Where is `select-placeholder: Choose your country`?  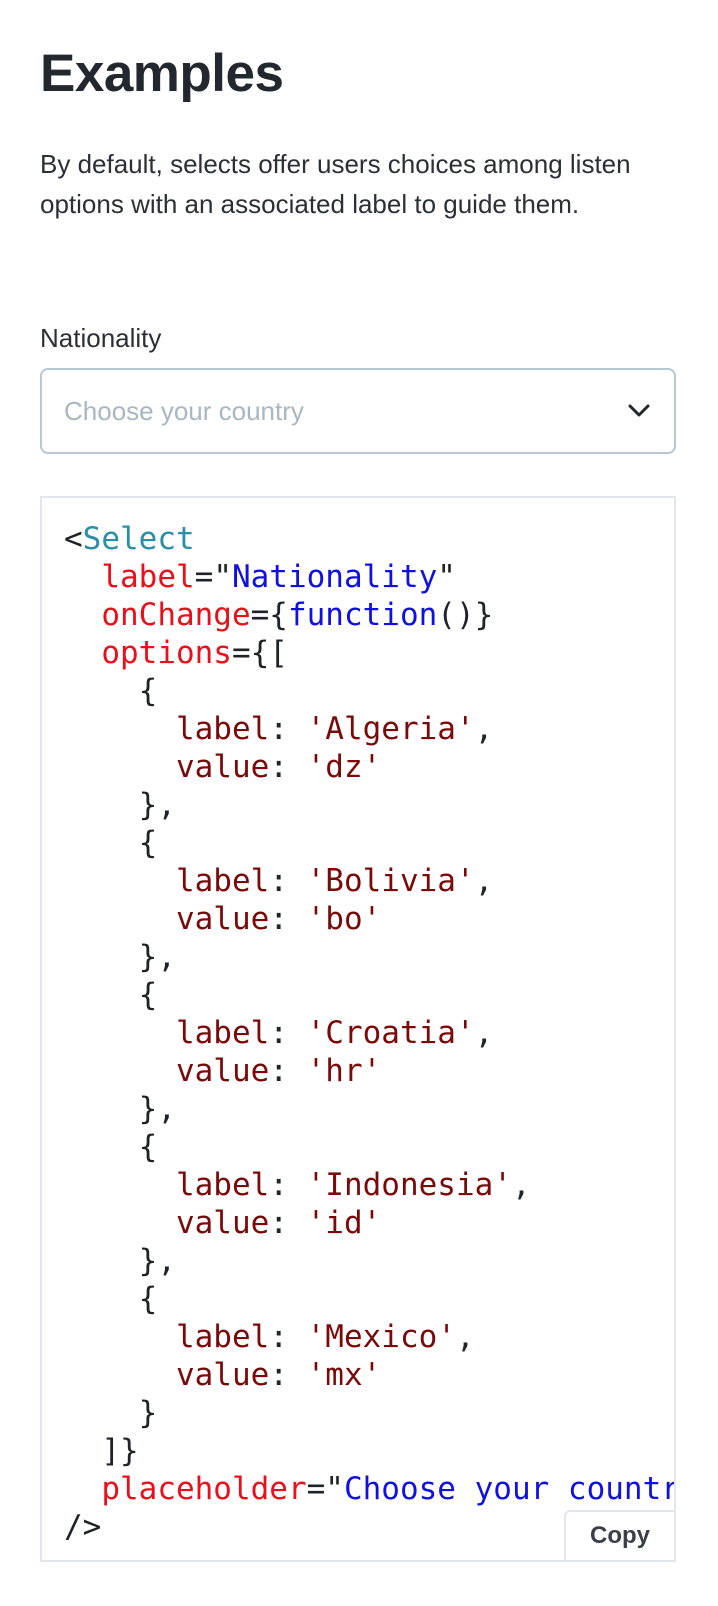
select-placeholder: Choose your country is located at coordinates (184, 410).